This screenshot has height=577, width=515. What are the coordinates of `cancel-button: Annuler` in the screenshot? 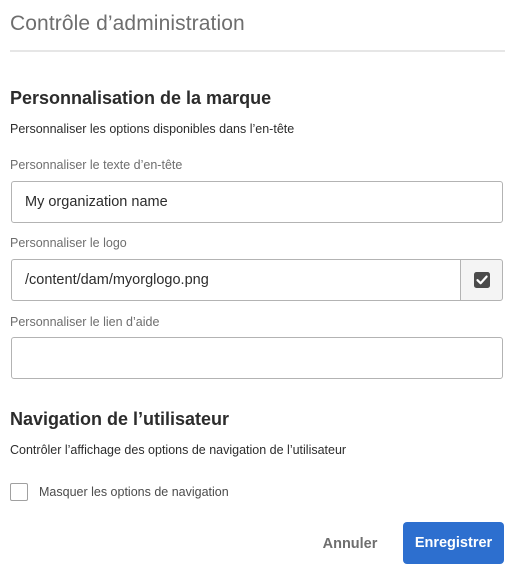 It's located at (350, 544).